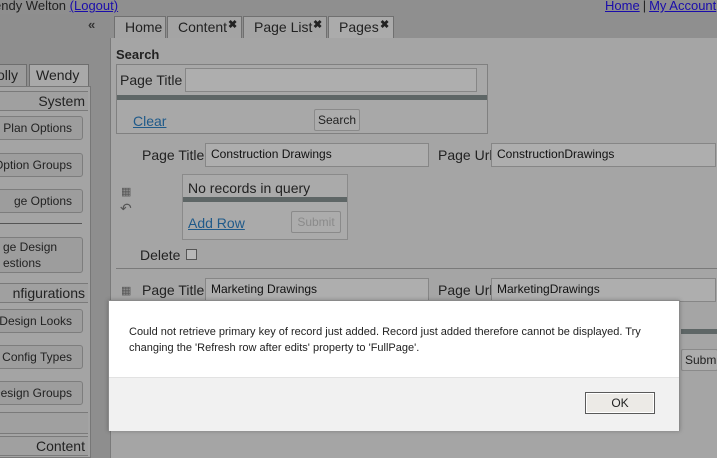 Image resolution: width=717 pixels, height=458 pixels. What do you see at coordinates (699, 331) in the screenshot?
I see `record2-divider-bar` at bounding box center [699, 331].